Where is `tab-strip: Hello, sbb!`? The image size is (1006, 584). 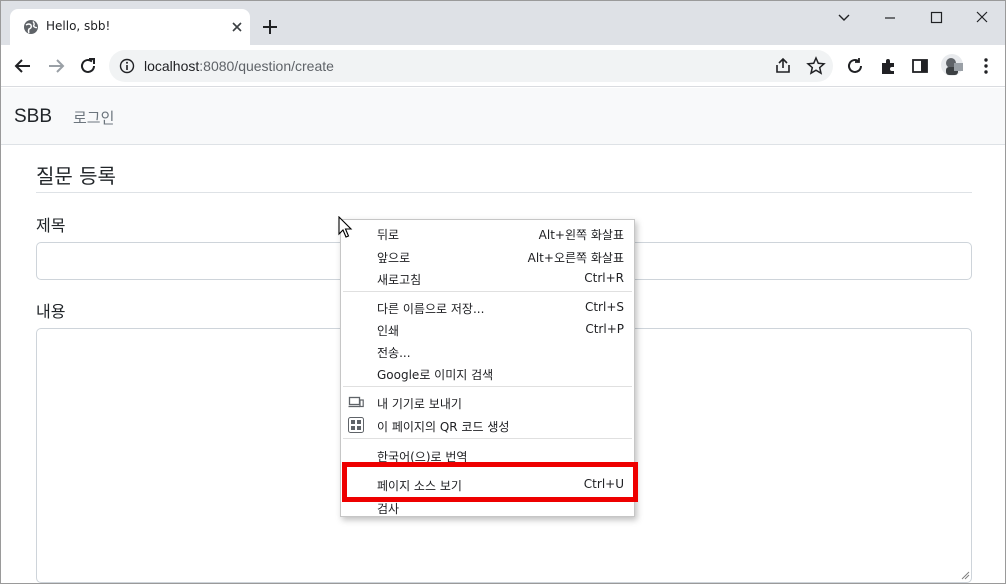
tab-strip: Hello, sbb! is located at coordinates (503, 23).